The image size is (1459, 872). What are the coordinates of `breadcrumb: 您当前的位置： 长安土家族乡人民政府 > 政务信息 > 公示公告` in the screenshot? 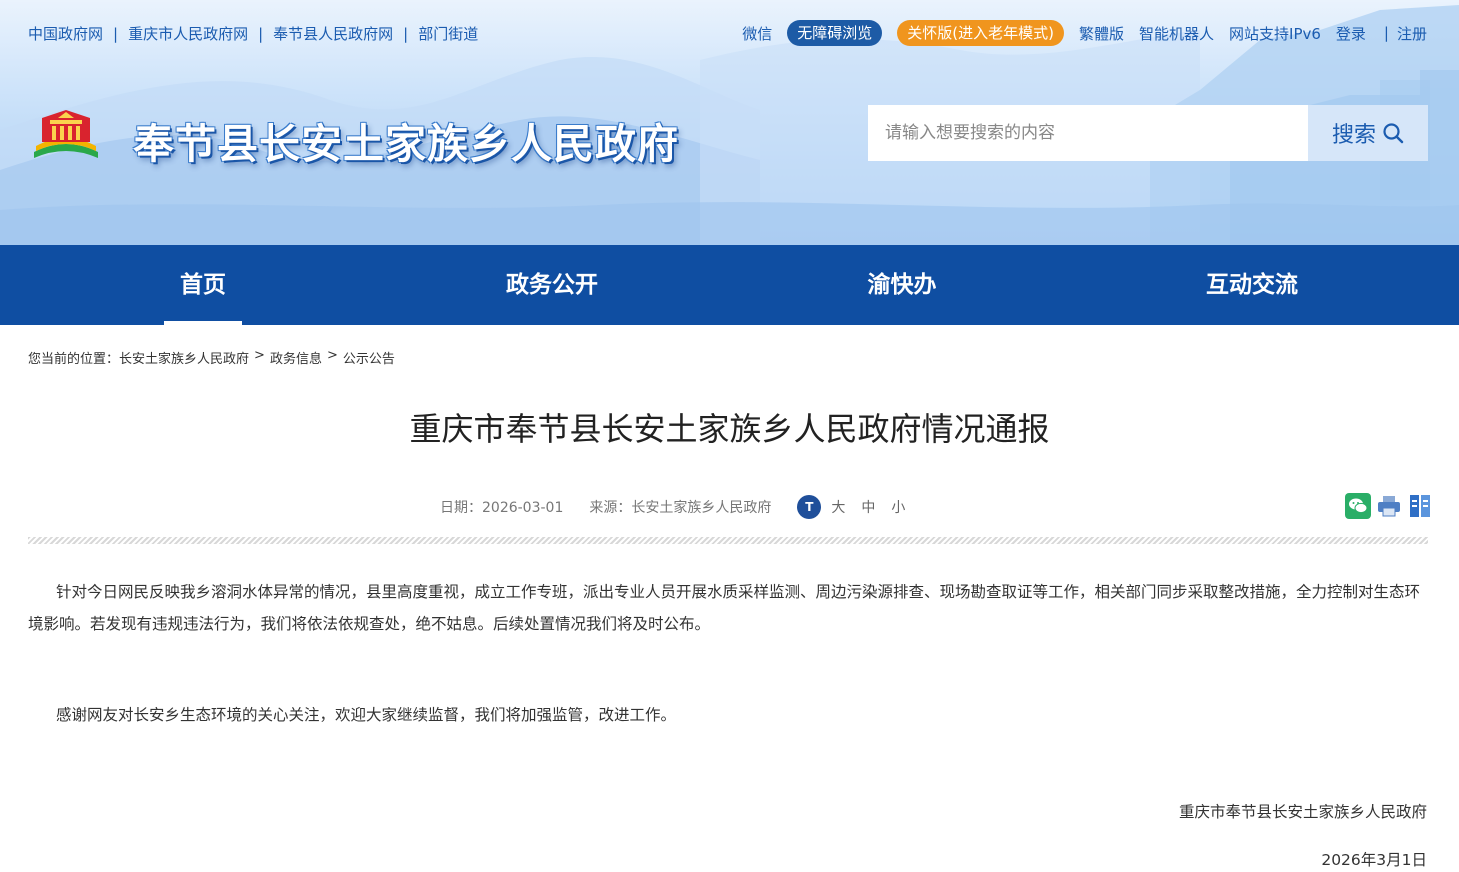 It's located at (211, 357).